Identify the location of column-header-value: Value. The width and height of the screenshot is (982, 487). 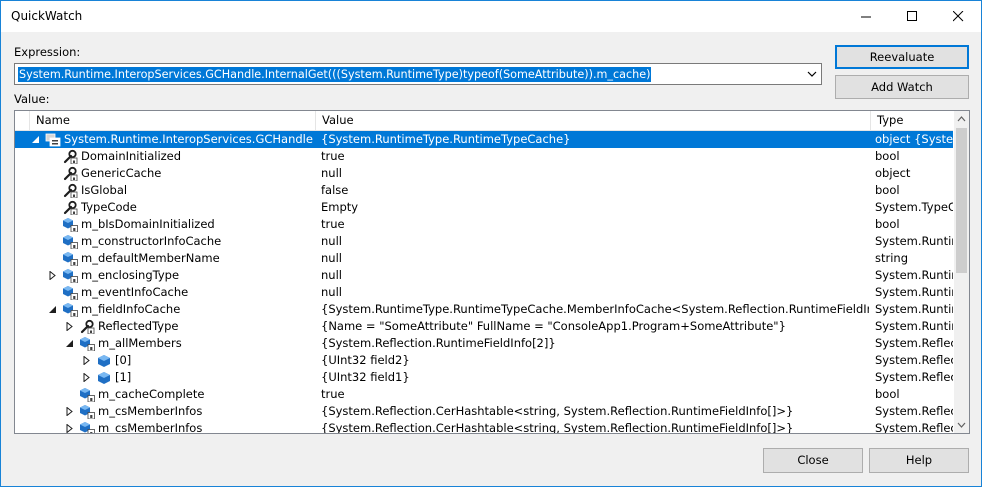
(593, 120).